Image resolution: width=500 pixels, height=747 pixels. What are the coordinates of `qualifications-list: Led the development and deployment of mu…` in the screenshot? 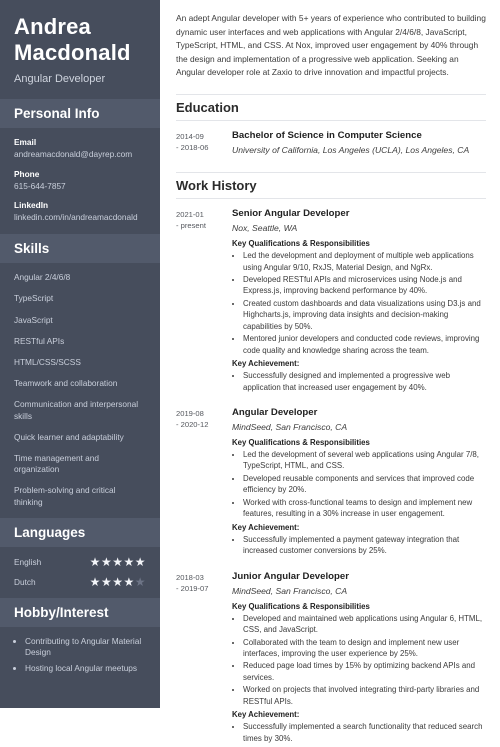 It's located at (359, 303).